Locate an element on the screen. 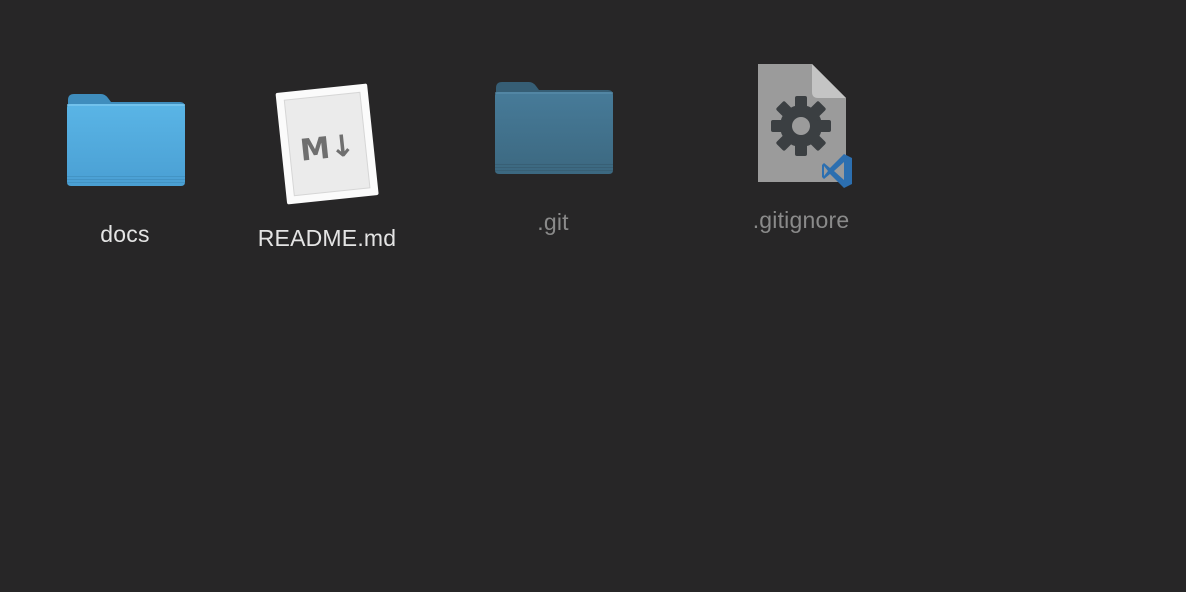 The height and width of the screenshot is (592, 1186). file-name-label: .gitignore is located at coordinates (801, 220).